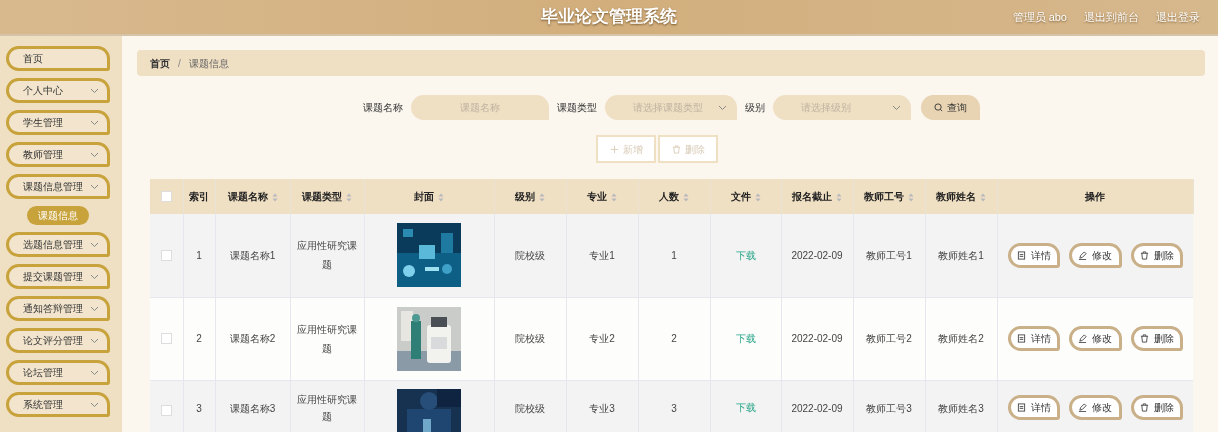 This screenshot has height=432, width=1218. Describe the element at coordinates (889, 196) in the screenshot. I see `column-header: 教师工号` at that location.